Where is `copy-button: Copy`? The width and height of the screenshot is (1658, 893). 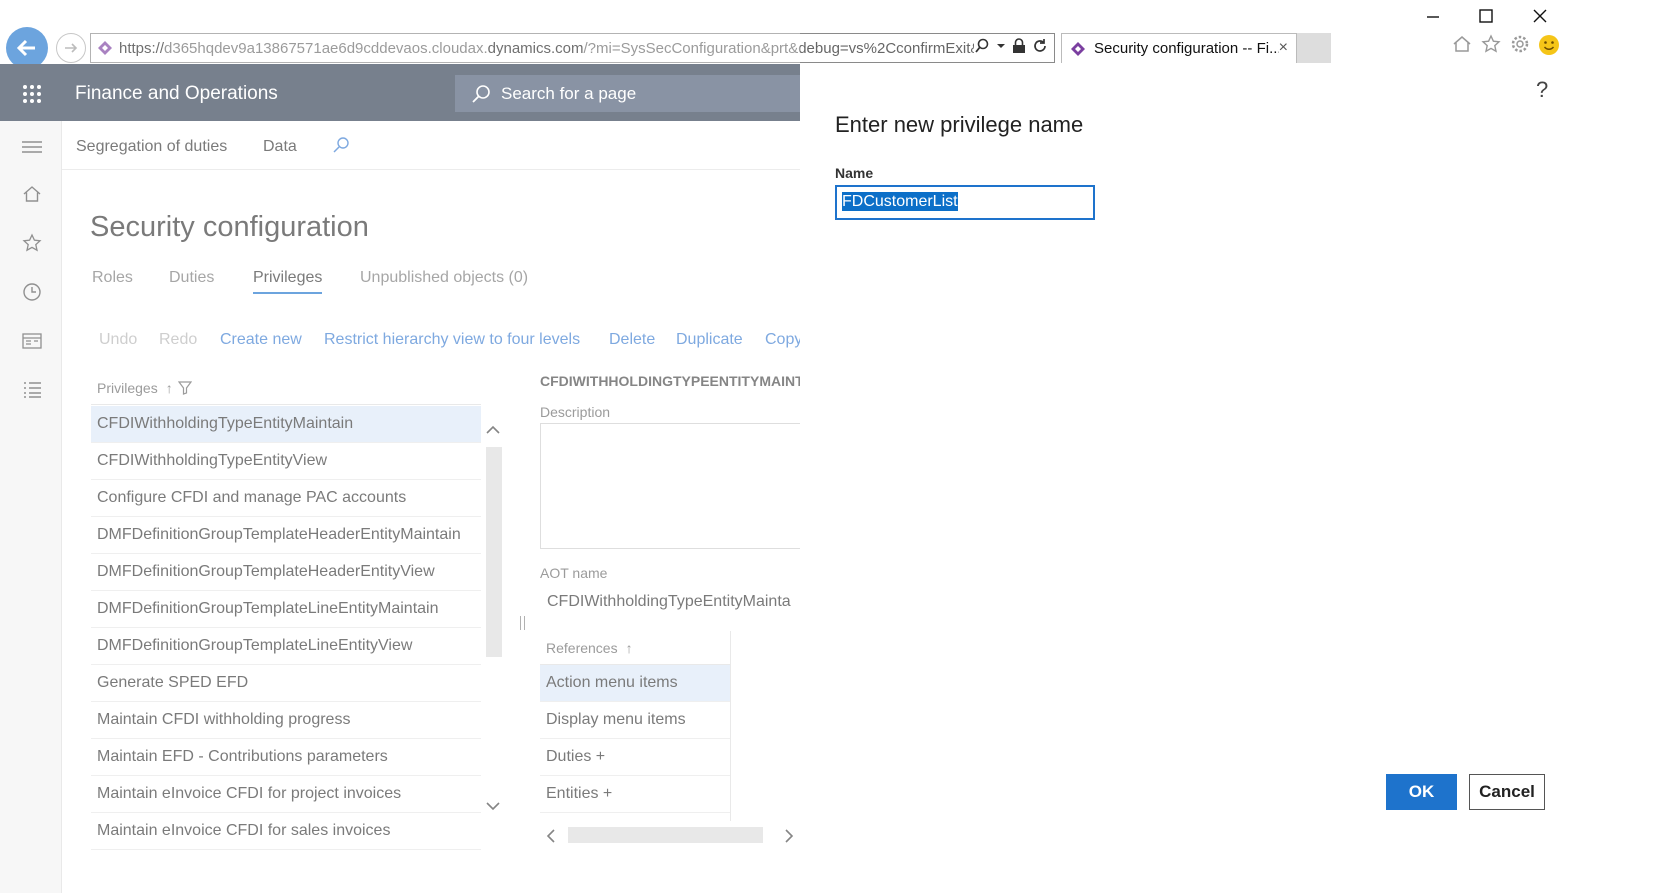 copy-button: Copy is located at coordinates (782, 340).